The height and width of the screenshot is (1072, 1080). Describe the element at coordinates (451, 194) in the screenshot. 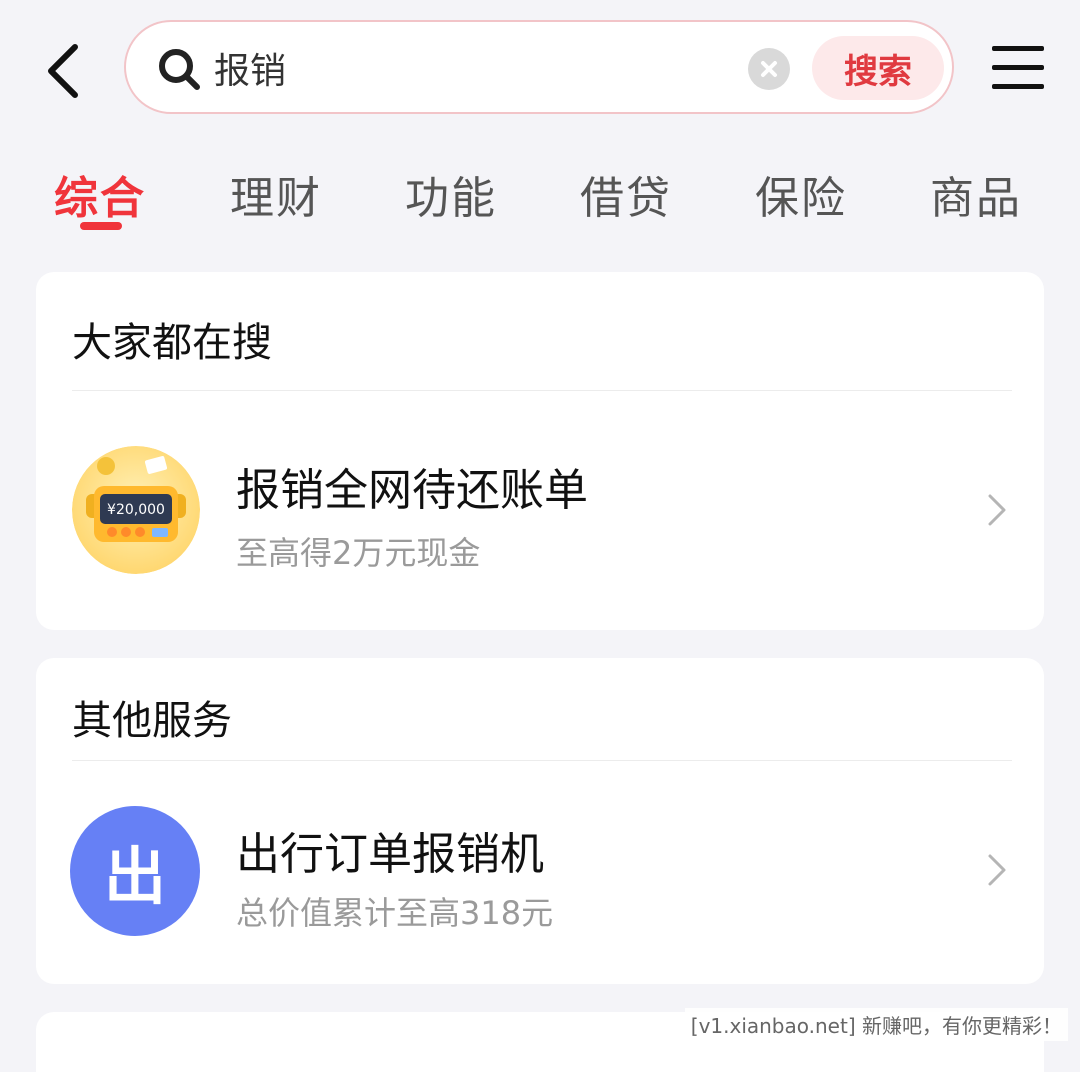

I see `tab-functions: 功能` at that location.